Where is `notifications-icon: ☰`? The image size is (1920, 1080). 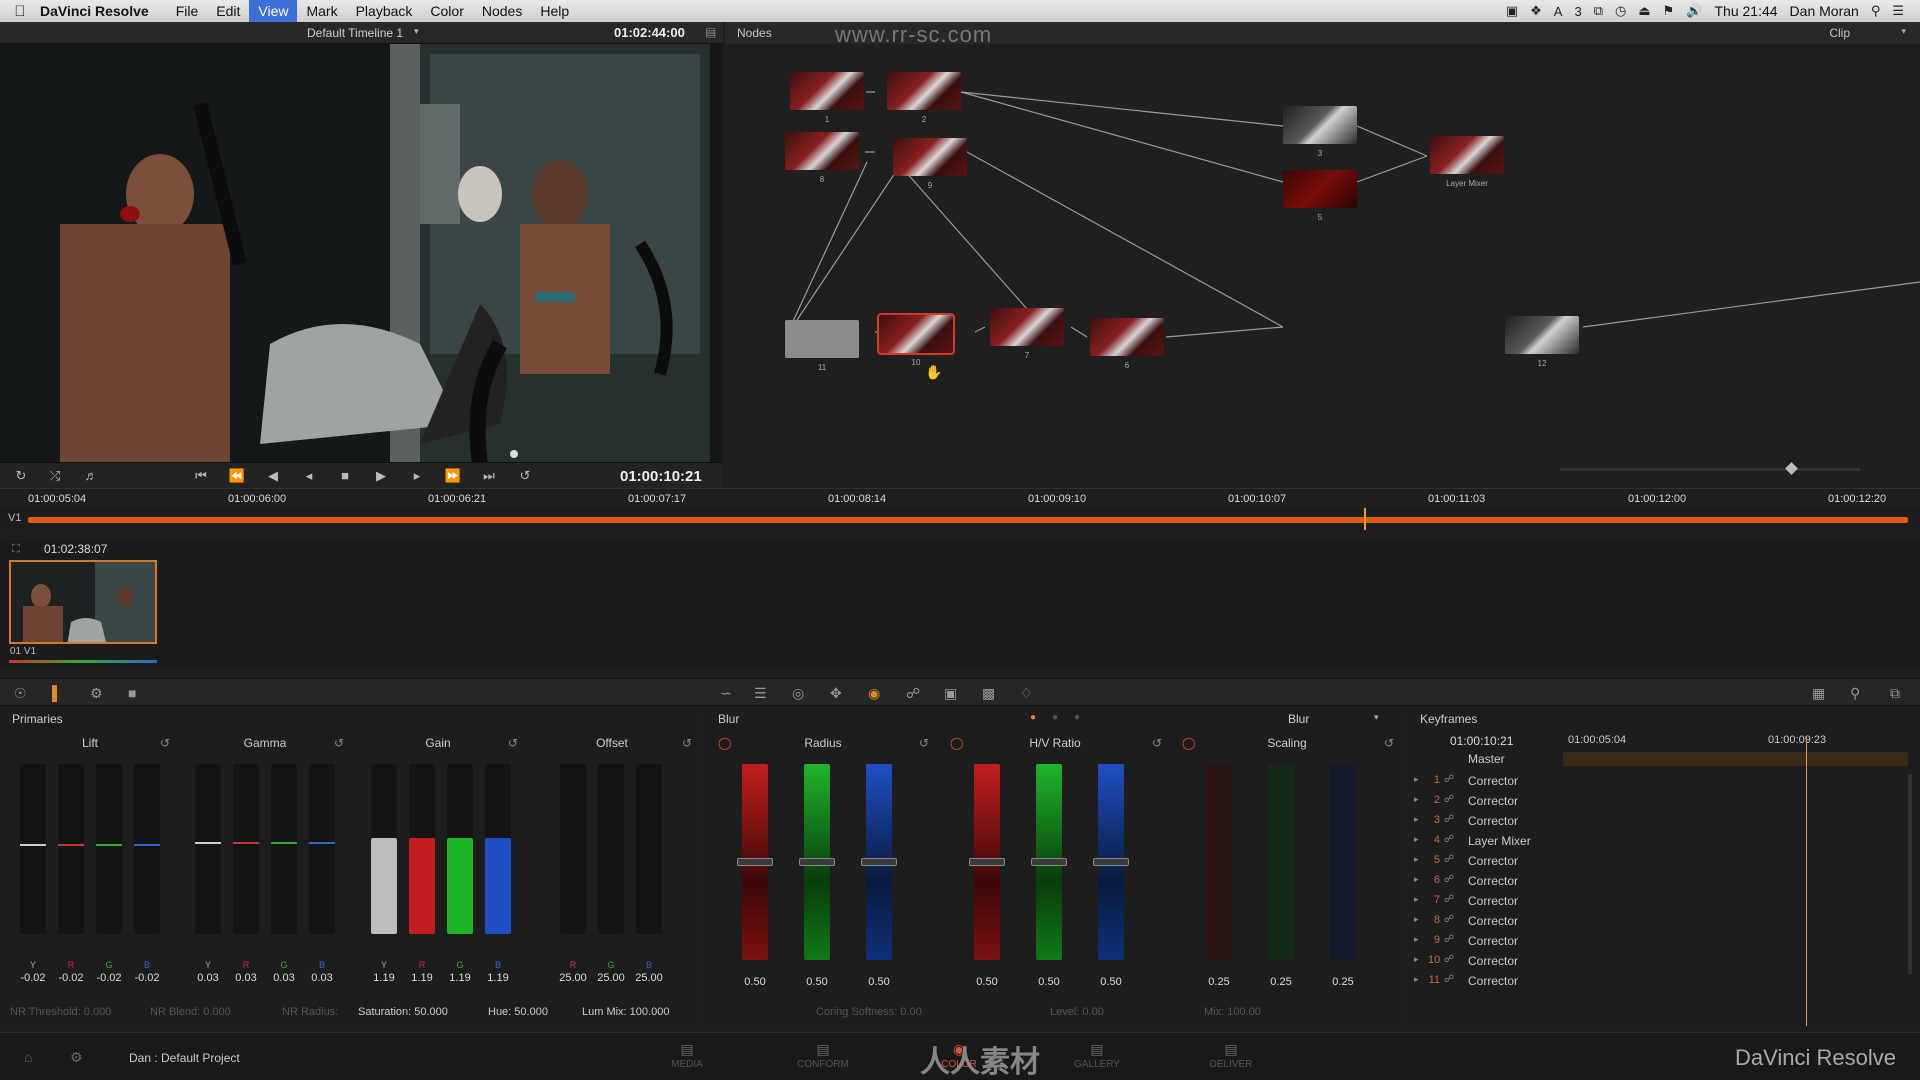 notifications-icon: ☰ is located at coordinates (1898, 11).